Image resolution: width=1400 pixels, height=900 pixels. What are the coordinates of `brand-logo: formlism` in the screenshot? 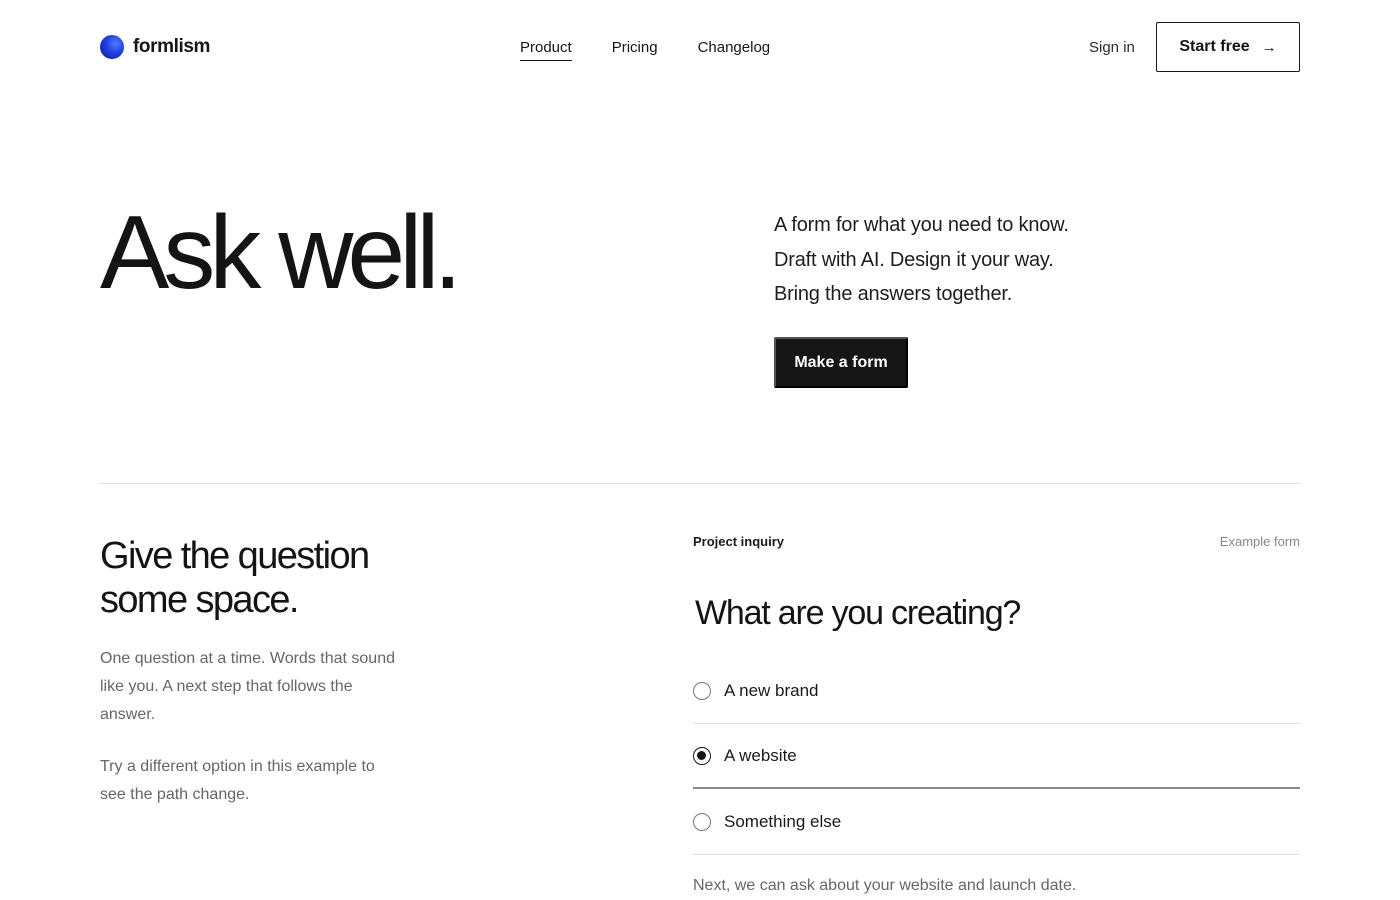 It's located at (155, 47).